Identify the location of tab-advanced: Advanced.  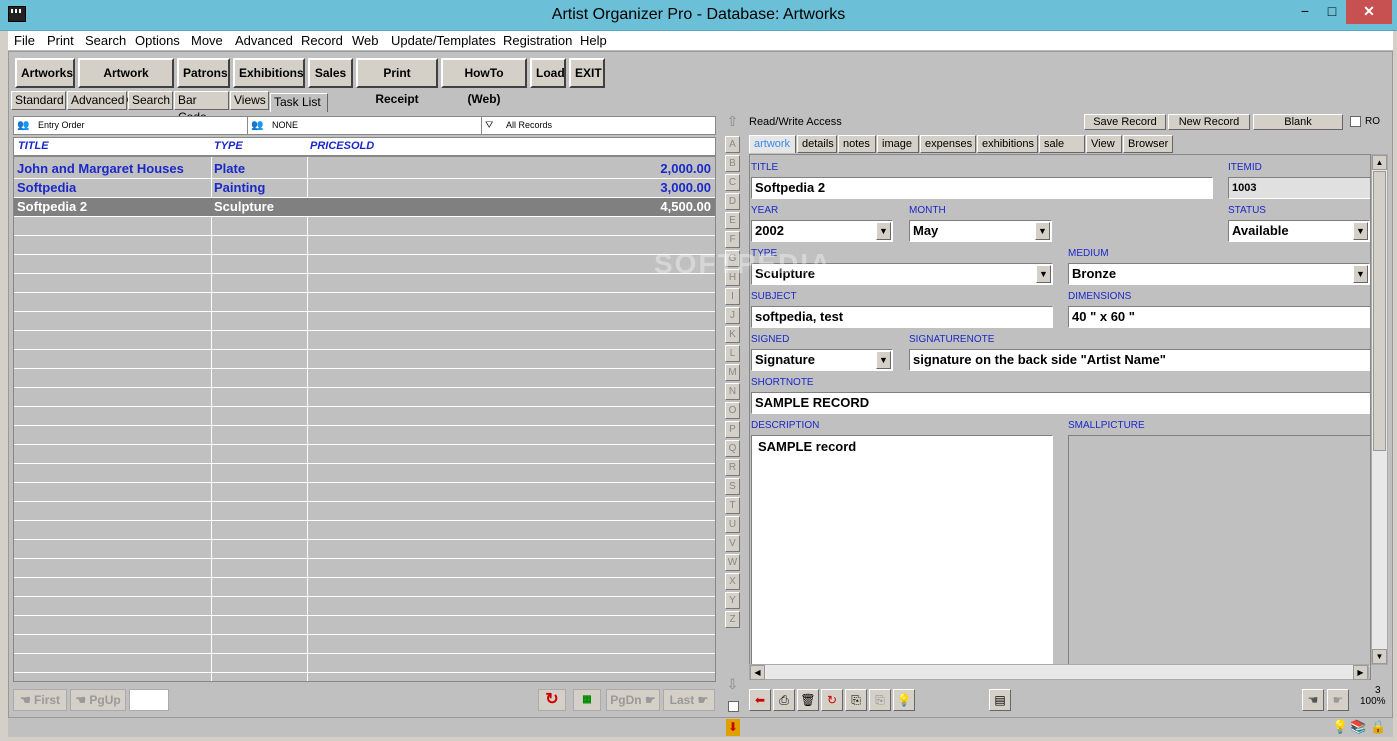
(97, 100).